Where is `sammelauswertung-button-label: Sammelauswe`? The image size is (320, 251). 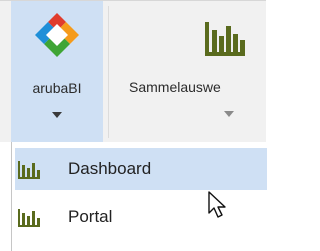
sammelauswertung-button-label: Sammelauswe is located at coordinates (175, 87).